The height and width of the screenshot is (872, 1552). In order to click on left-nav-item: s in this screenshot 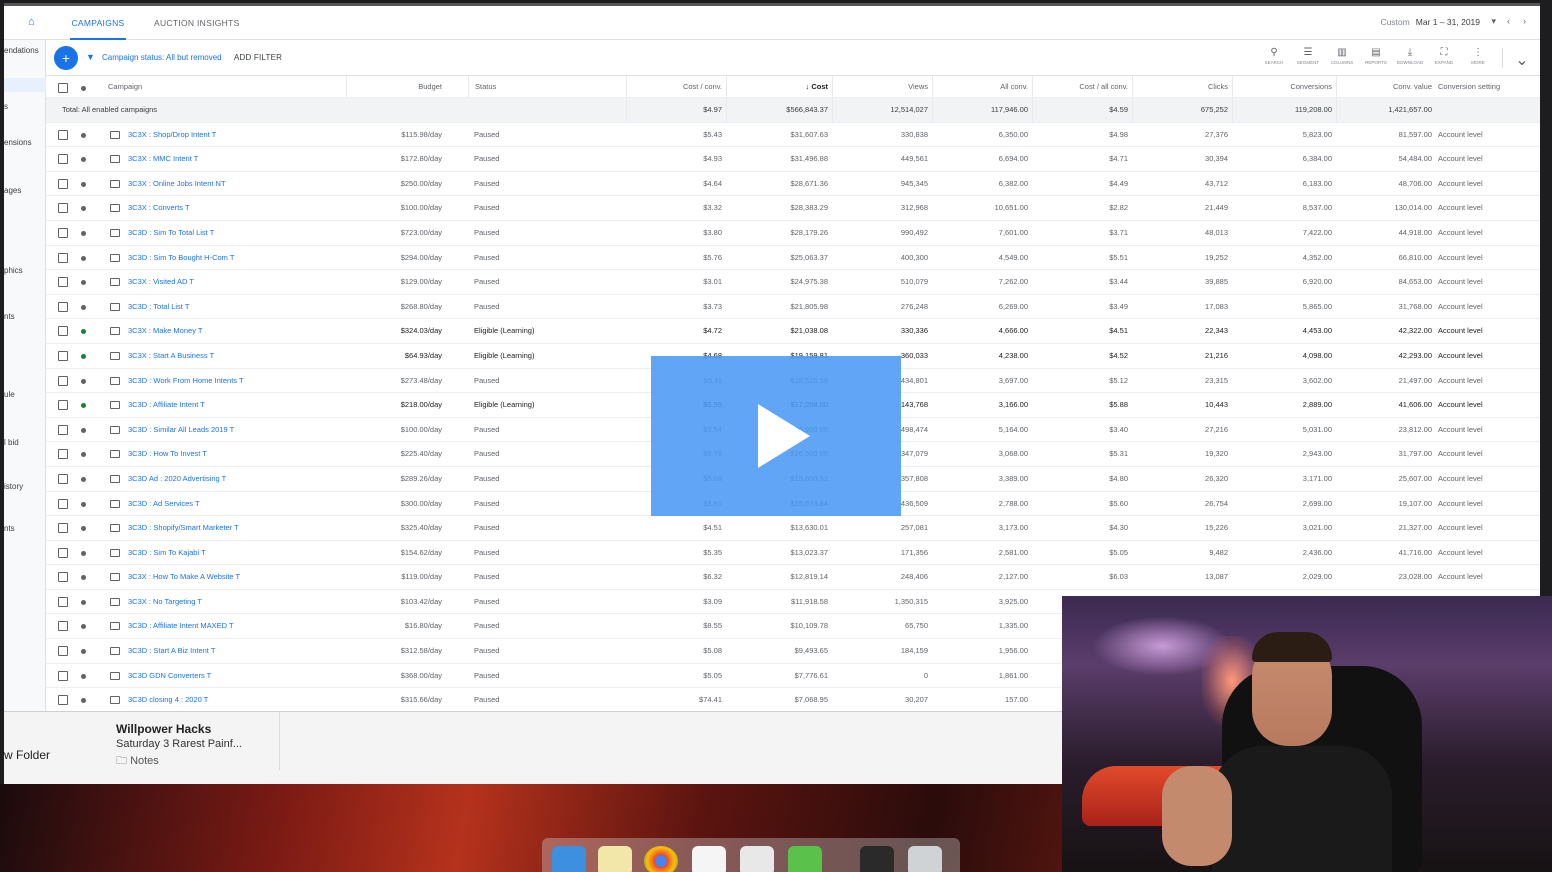, I will do `click(6, 106)`.